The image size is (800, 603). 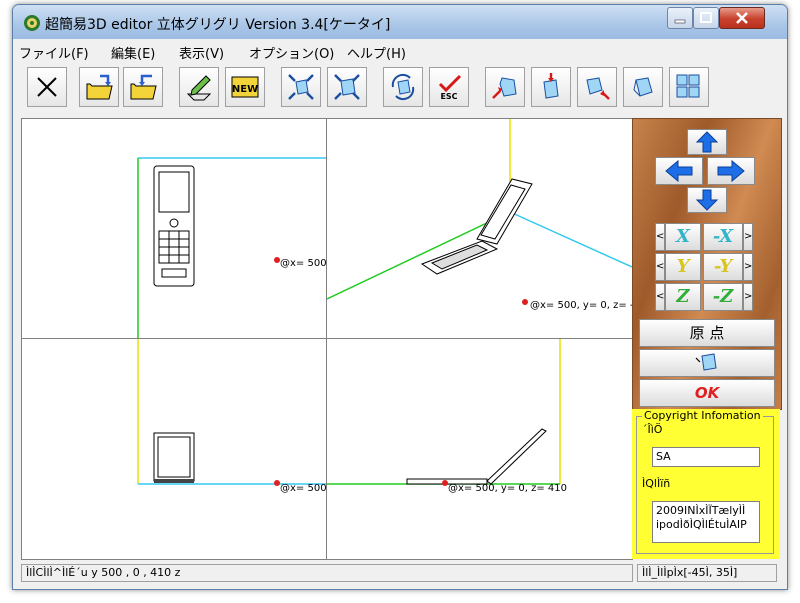 What do you see at coordinates (400, 22) in the screenshot?
I see `title-bar: 超簡易3D editor 立体グリグリ Version 3.4[ケータイ]` at bounding box center [400, 22].